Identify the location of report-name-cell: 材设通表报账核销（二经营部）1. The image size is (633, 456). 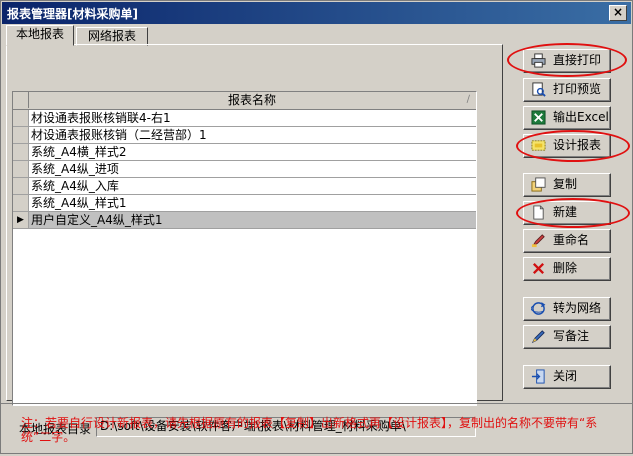
(119, 135).